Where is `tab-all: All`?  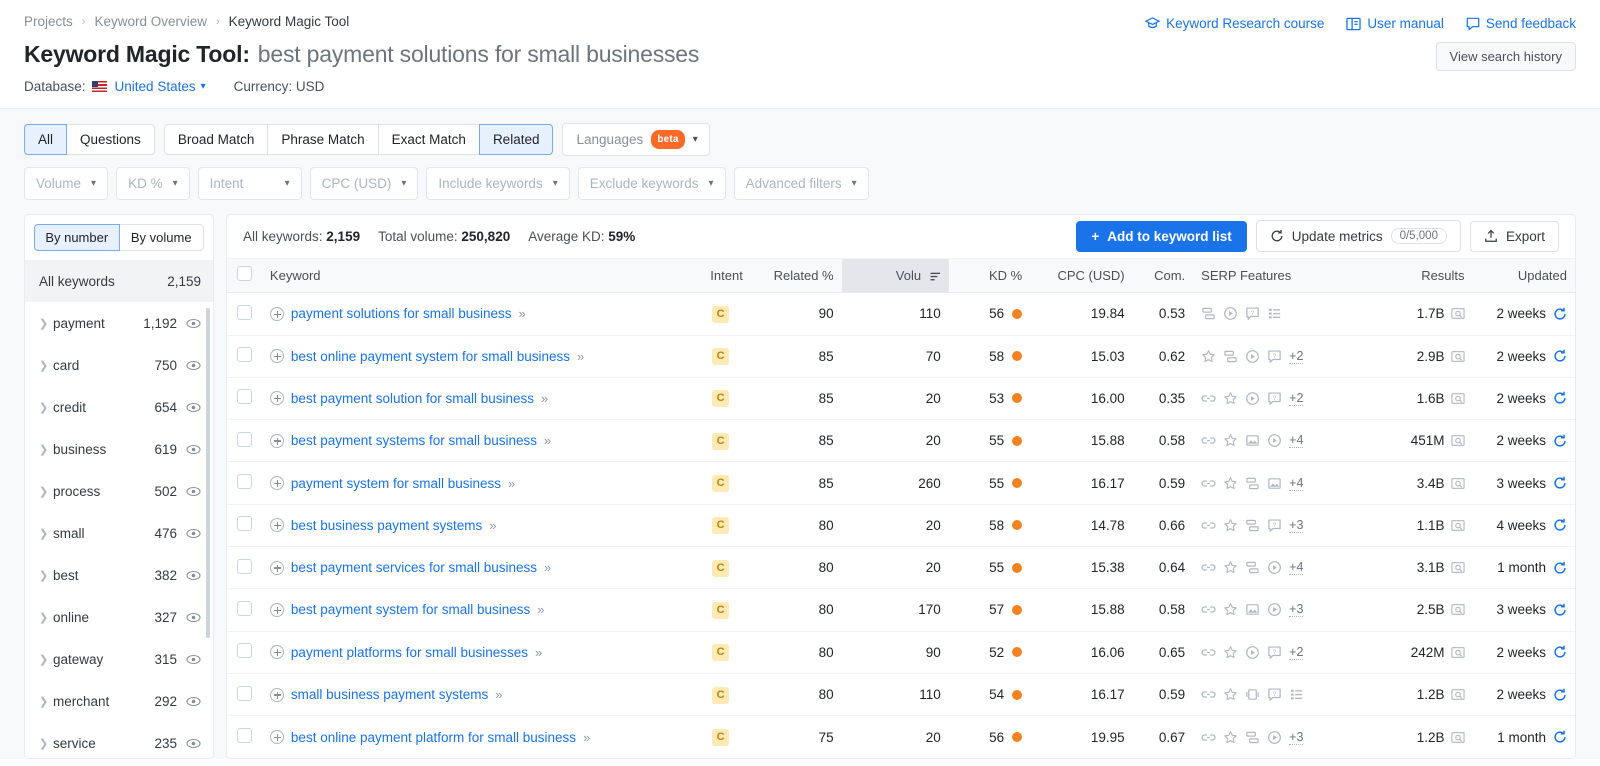 tab-all: All is located at coordinates (46, 139).